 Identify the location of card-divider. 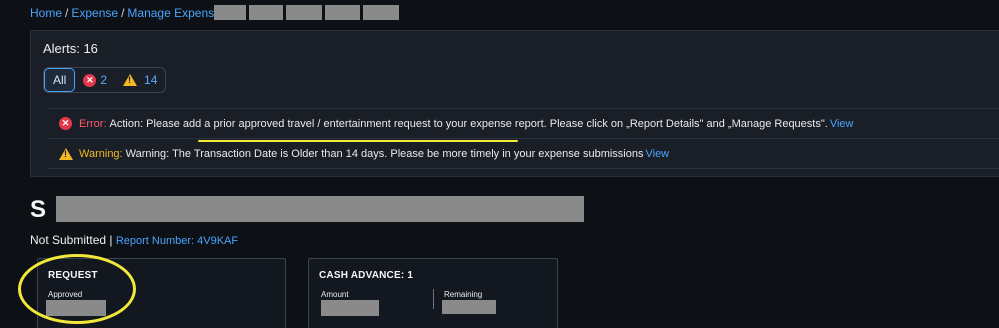
(433, 299).